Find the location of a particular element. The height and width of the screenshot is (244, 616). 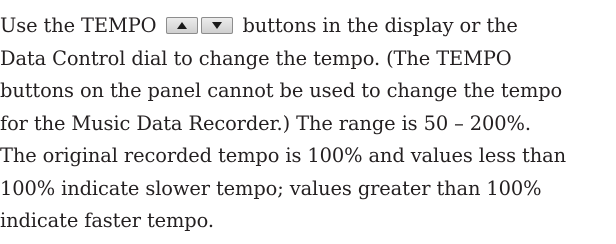

triangle-up-icon is located at coordinates (182, 25).